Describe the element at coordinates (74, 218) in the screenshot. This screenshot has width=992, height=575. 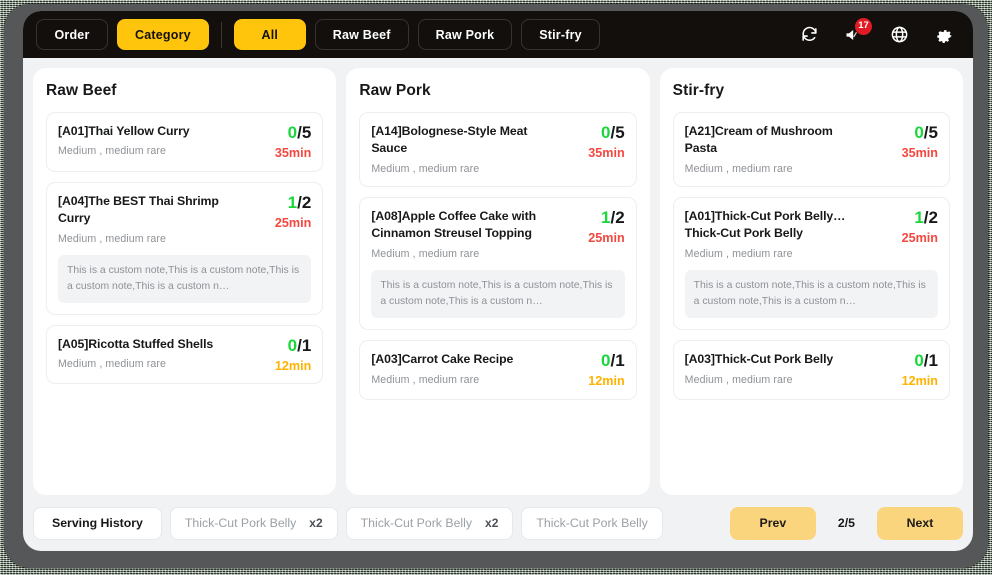
I see `dish-name-line2: Curry` at that location.